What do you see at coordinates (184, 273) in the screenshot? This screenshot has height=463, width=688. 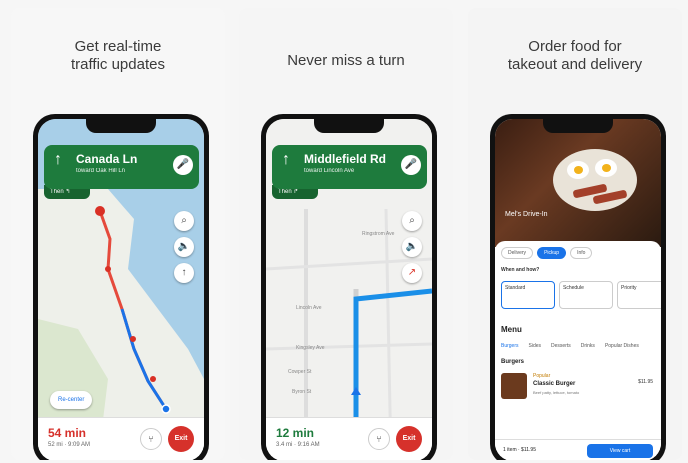 I see `compass-icon: ↑` at bounding box center [184, 273].